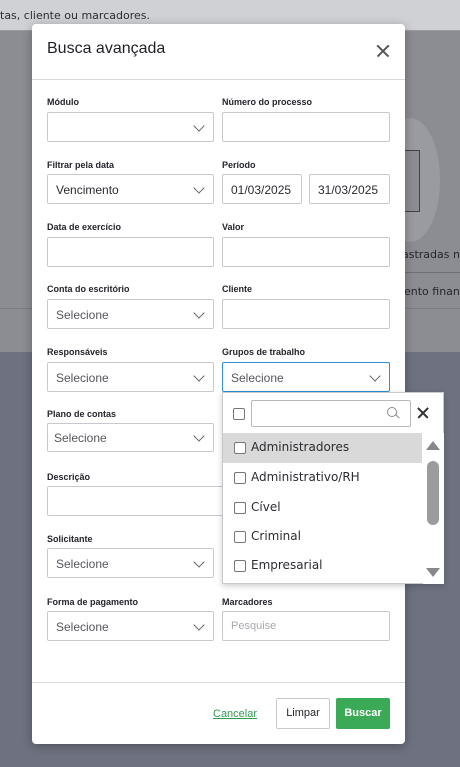 Image resolution: width=460 pixels, height=767 pixels. I want to click on cliente-input, so click(306, 314).